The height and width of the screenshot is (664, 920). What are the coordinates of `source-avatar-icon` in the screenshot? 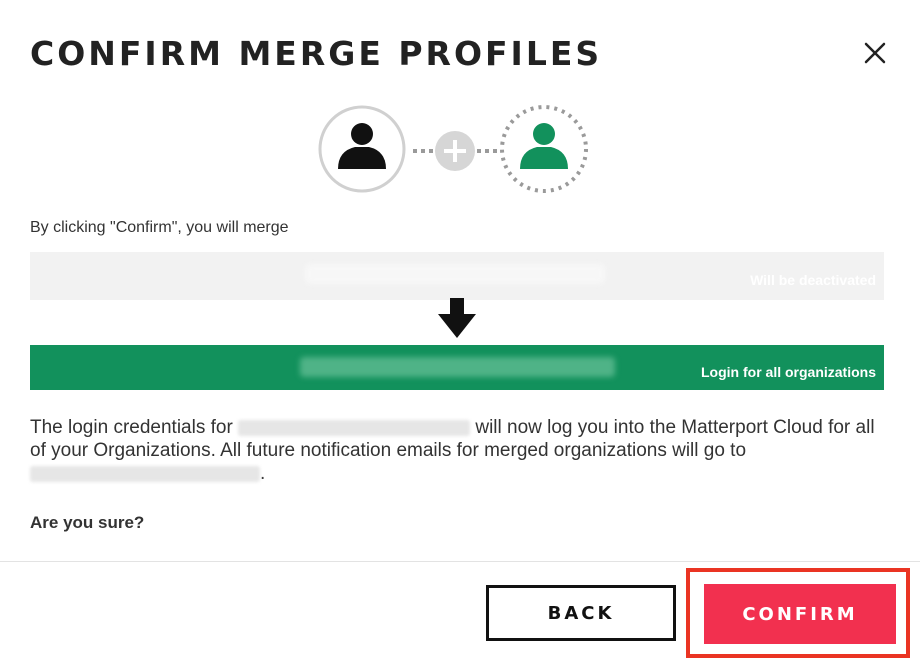 It's located at (362, 149).